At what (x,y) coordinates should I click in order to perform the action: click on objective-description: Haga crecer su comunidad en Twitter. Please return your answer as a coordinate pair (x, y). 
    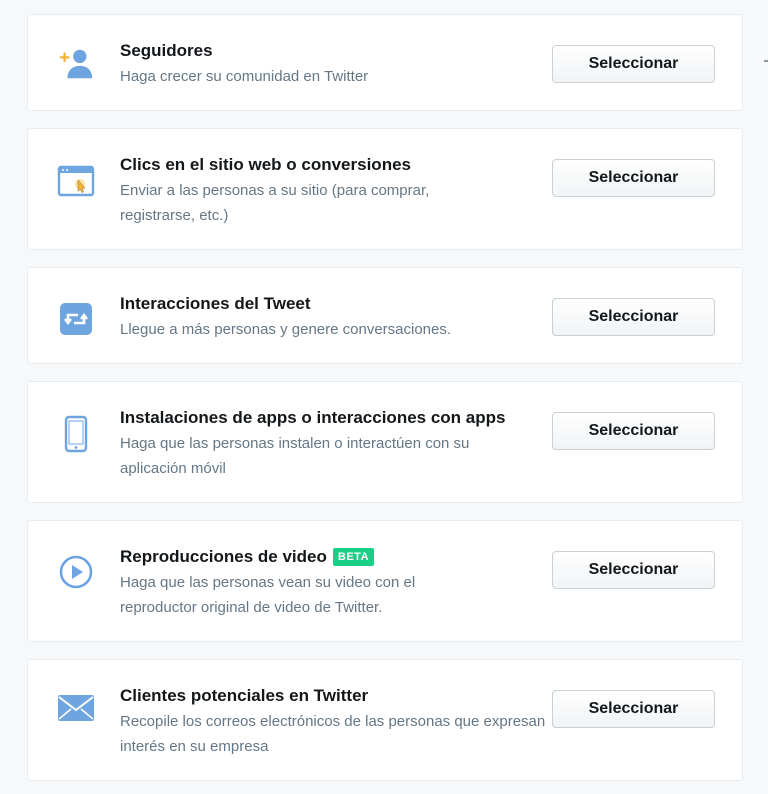
    Looking at the image, I should click on (244, 76).